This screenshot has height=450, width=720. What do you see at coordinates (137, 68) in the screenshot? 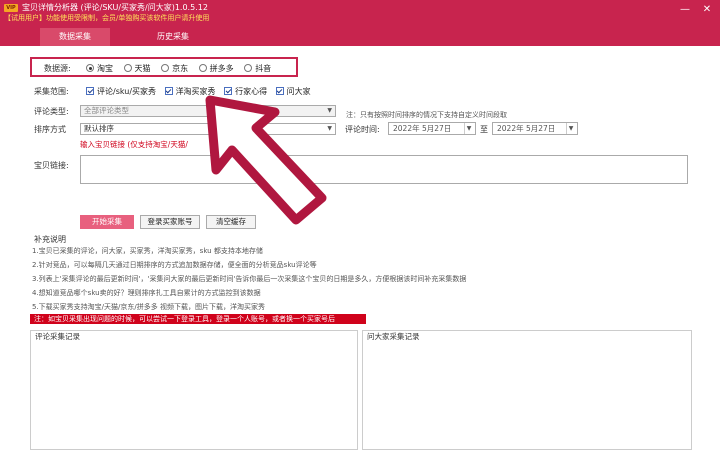
I see `radio-tmall: 天猫` at bounding box center [137, 68].